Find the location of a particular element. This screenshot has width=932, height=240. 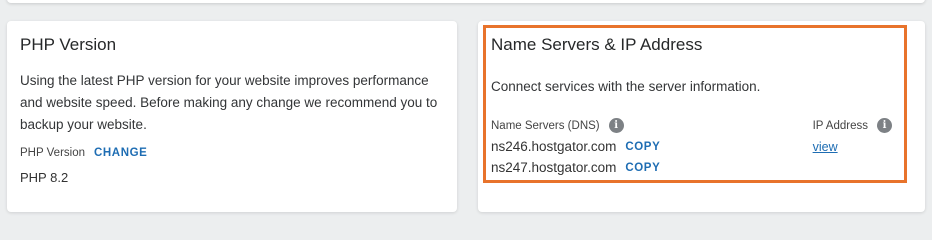

copy-ns1-button: COPY is located at coordinates (642, 147).